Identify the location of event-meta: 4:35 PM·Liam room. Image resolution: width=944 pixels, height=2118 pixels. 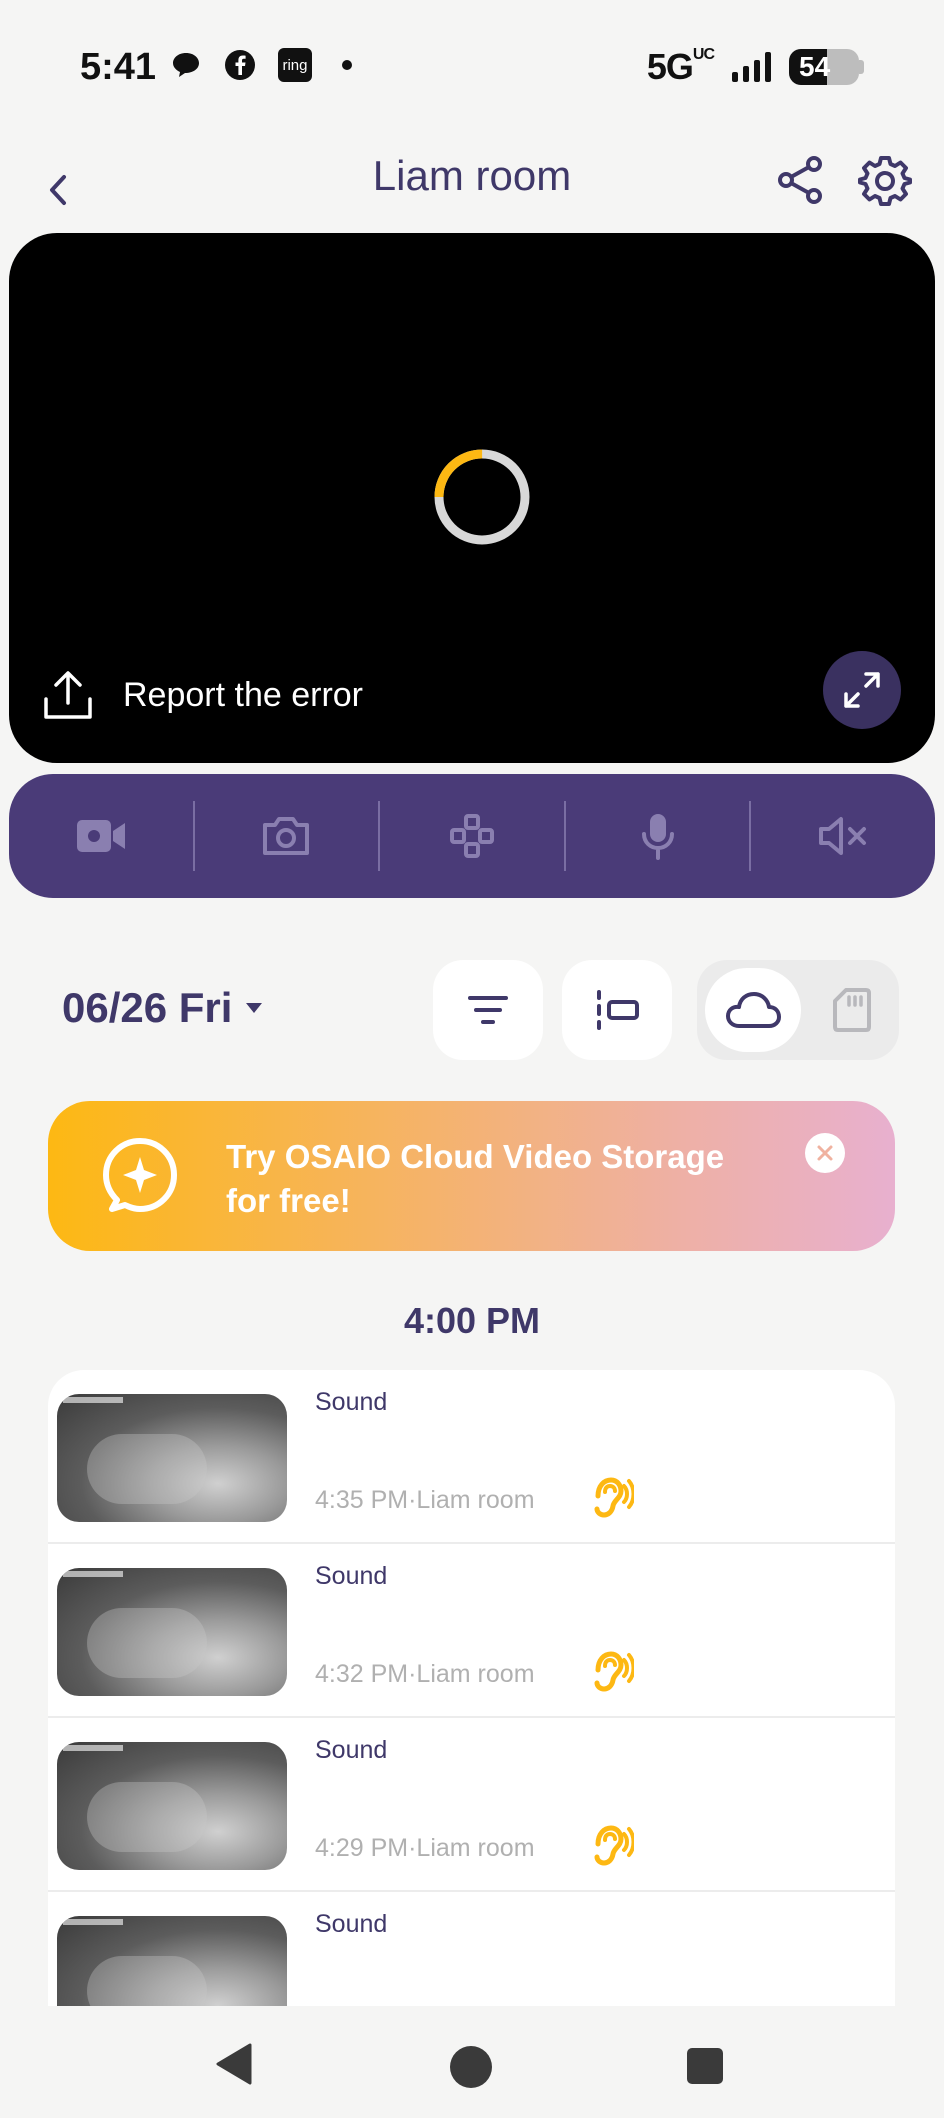
(425, 1500).